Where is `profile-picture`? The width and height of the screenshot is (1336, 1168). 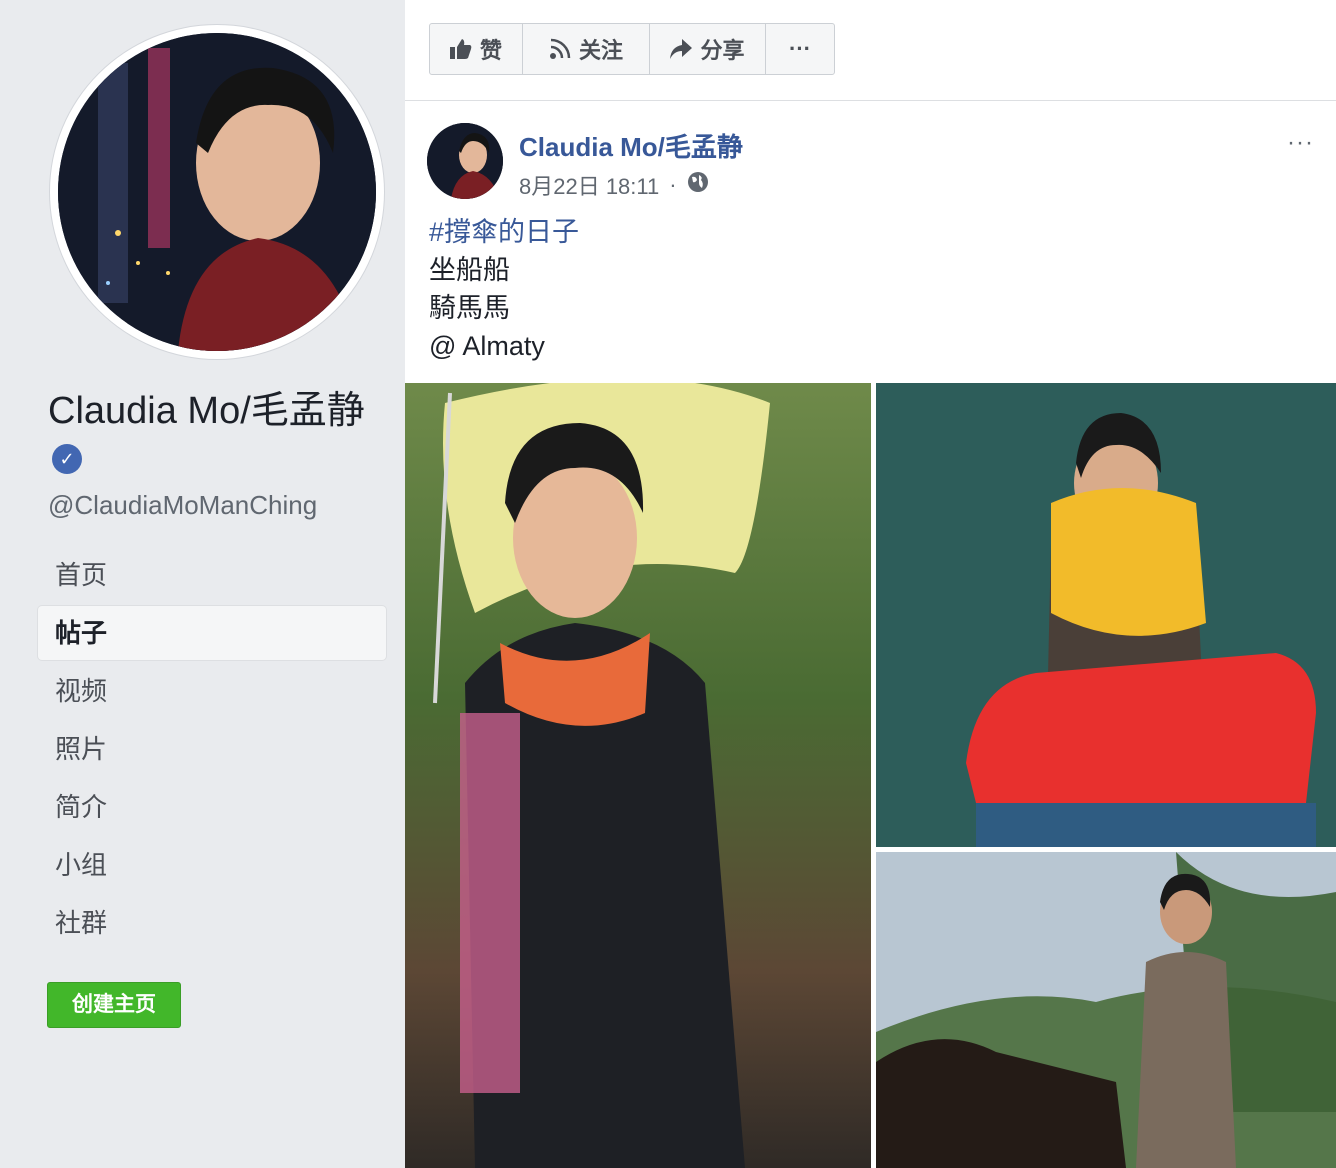 profile-picture is located at coordinates (217, 192).